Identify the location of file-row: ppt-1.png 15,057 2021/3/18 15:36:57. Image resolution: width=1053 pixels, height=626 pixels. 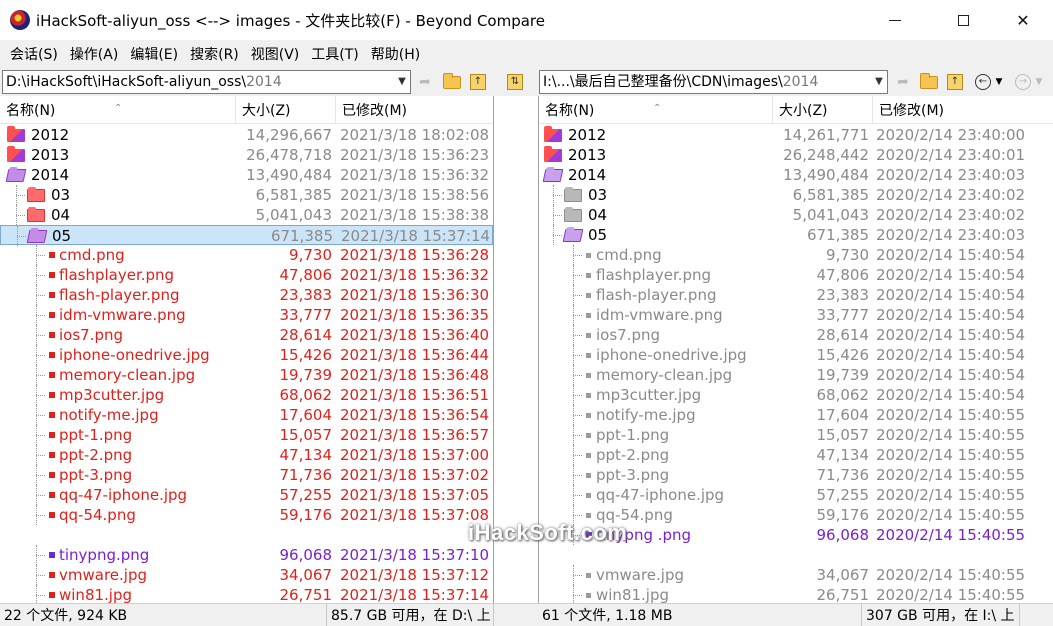
(246, 435).